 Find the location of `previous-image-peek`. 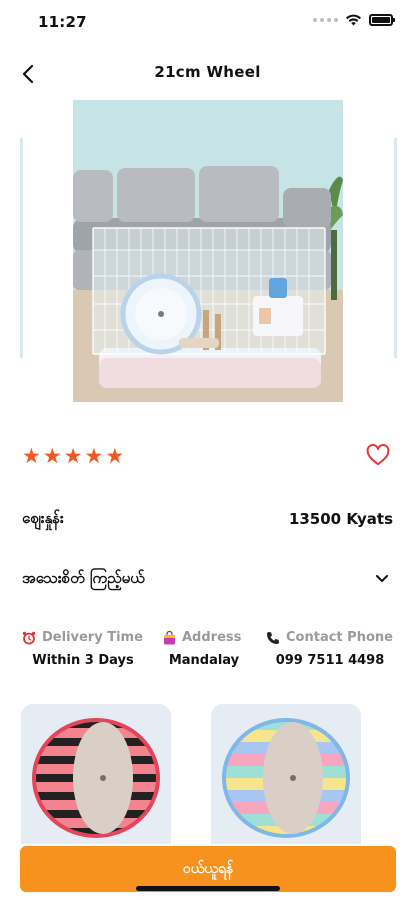

previous-image-peek is located at coordinates (21, 248).